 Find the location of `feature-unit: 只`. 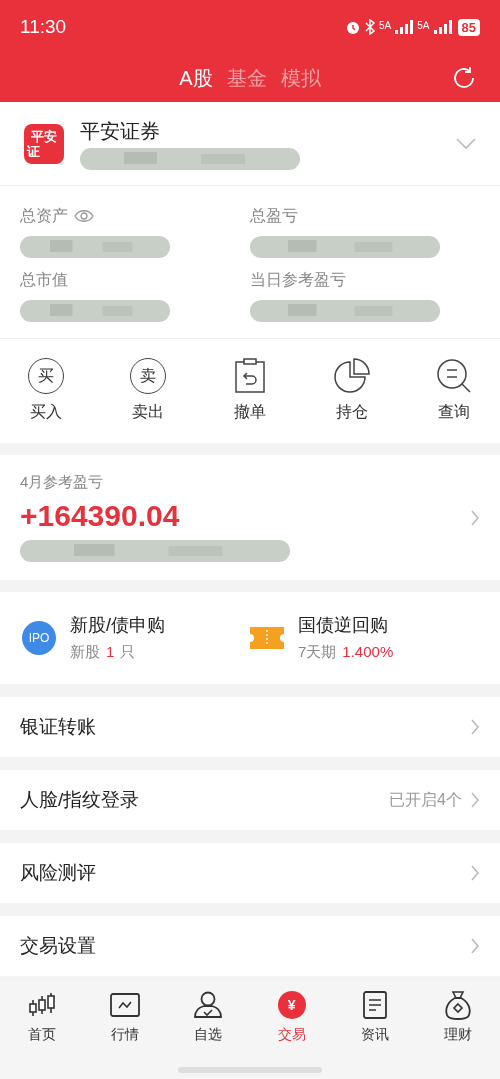

feature-unit: 只 is located at coordinates (128, 652).